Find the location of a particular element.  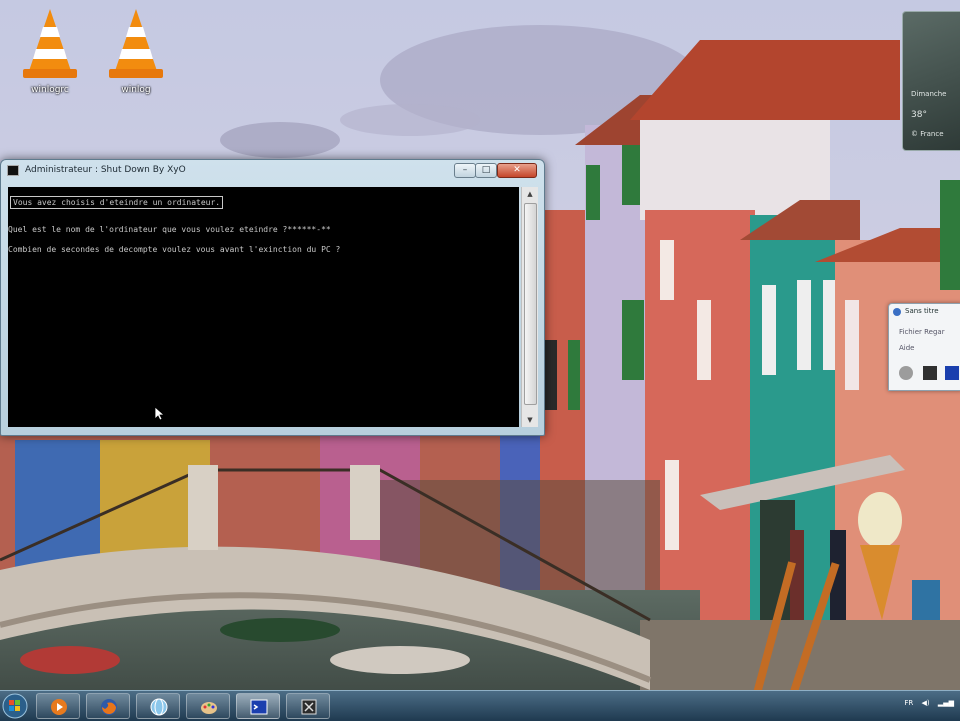

paint-window-title: Sans titre is located at coordinates (922, 311).